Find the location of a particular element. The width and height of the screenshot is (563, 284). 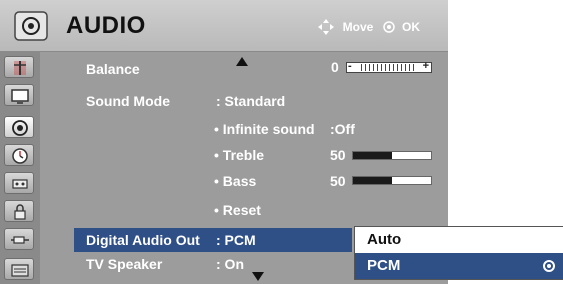

sidebar-item-audio is located at coordinates (19, 127).